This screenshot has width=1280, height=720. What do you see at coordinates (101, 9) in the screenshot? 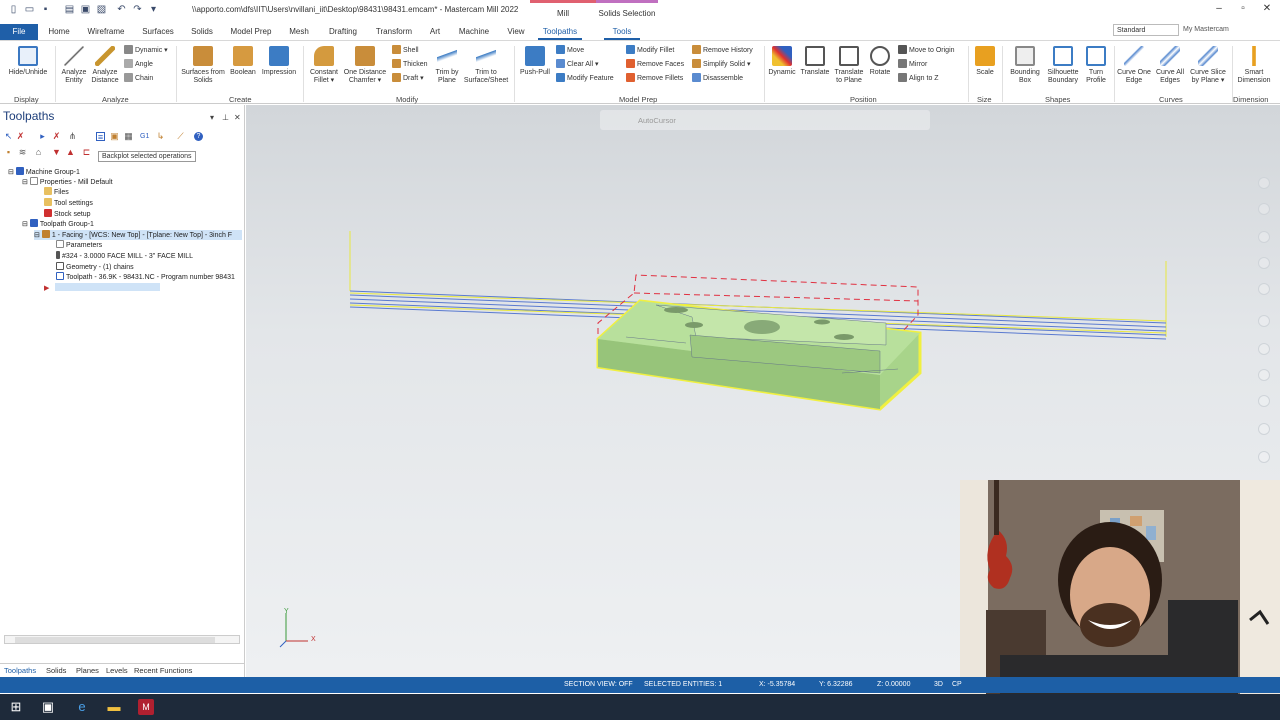
I see `merge-icon: ▧` at bounding box center [101, 9].